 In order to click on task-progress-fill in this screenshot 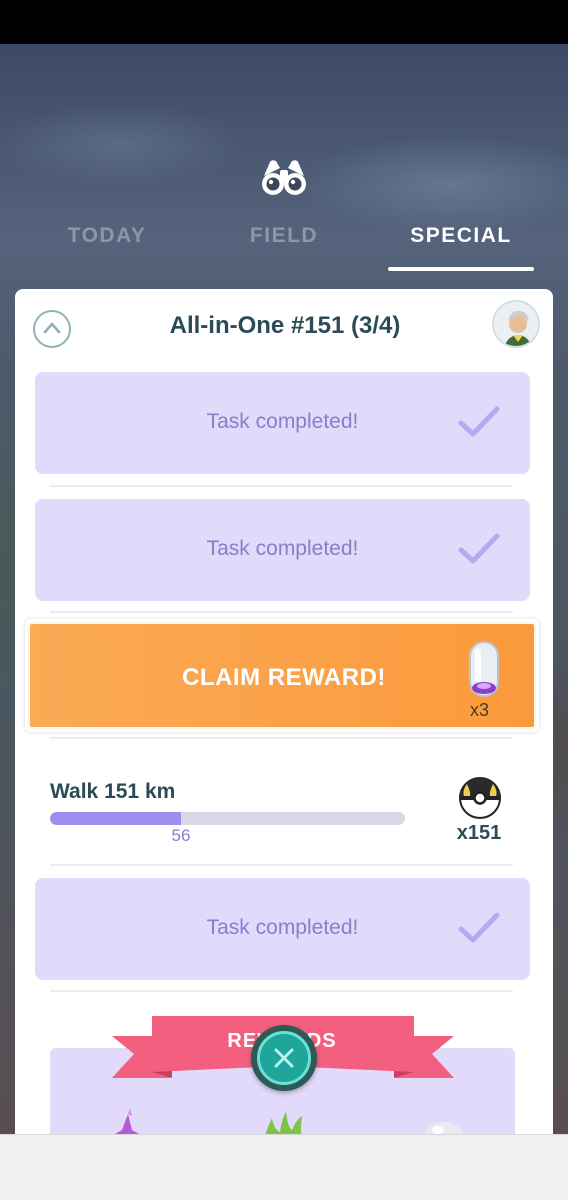, I will do `click(116, 818)`.